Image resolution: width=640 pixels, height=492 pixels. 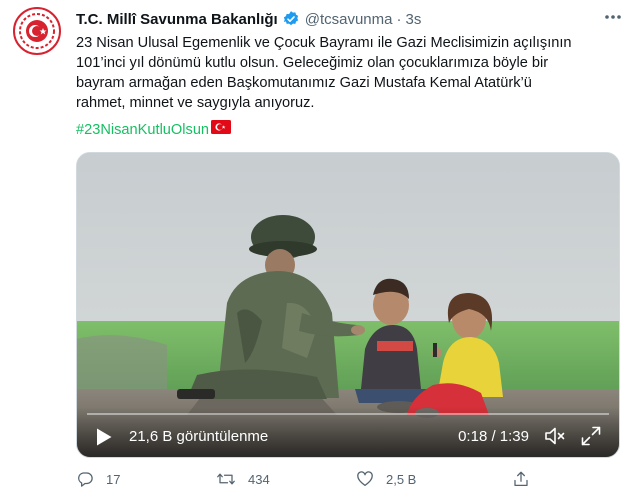 I want to click on more-dots-icon, so click(x=613, y=17).